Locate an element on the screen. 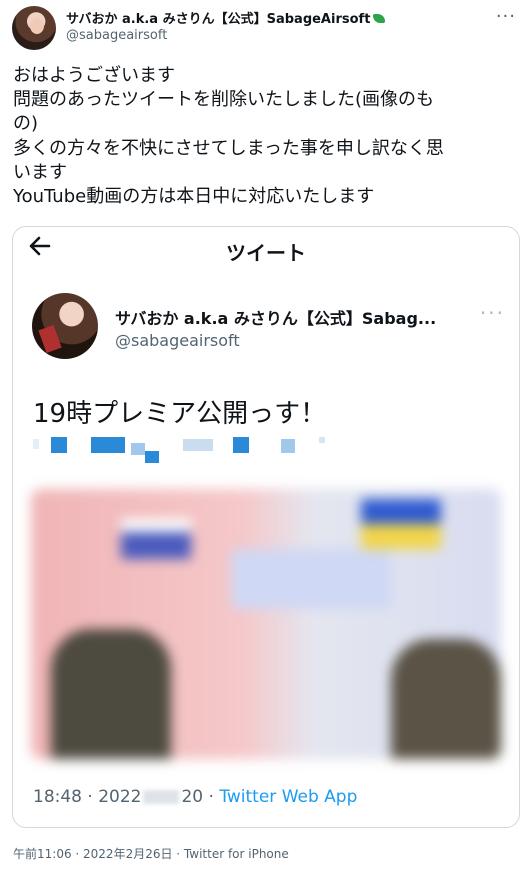 The image size is (530, 869). embedded-tweet-text: 19時プレミア公開っす！ is located at coordinates (180, 414).